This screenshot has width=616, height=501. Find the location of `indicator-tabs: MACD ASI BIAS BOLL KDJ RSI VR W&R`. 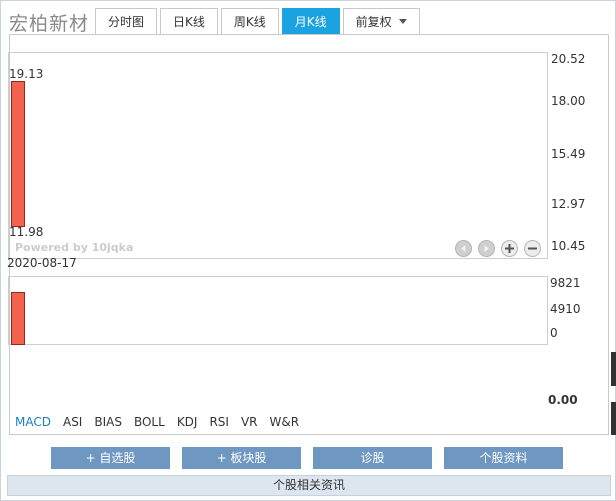

indicator-tabs: MACD ASI BIAS BOLL KDJ RSI VR W&R is located at coordinates (163, 422).